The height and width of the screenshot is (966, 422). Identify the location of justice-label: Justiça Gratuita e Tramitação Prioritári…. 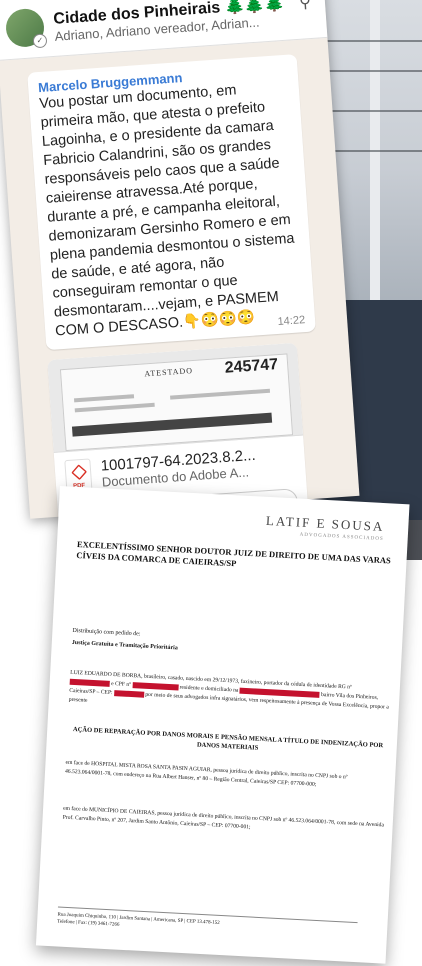
(124, 645).